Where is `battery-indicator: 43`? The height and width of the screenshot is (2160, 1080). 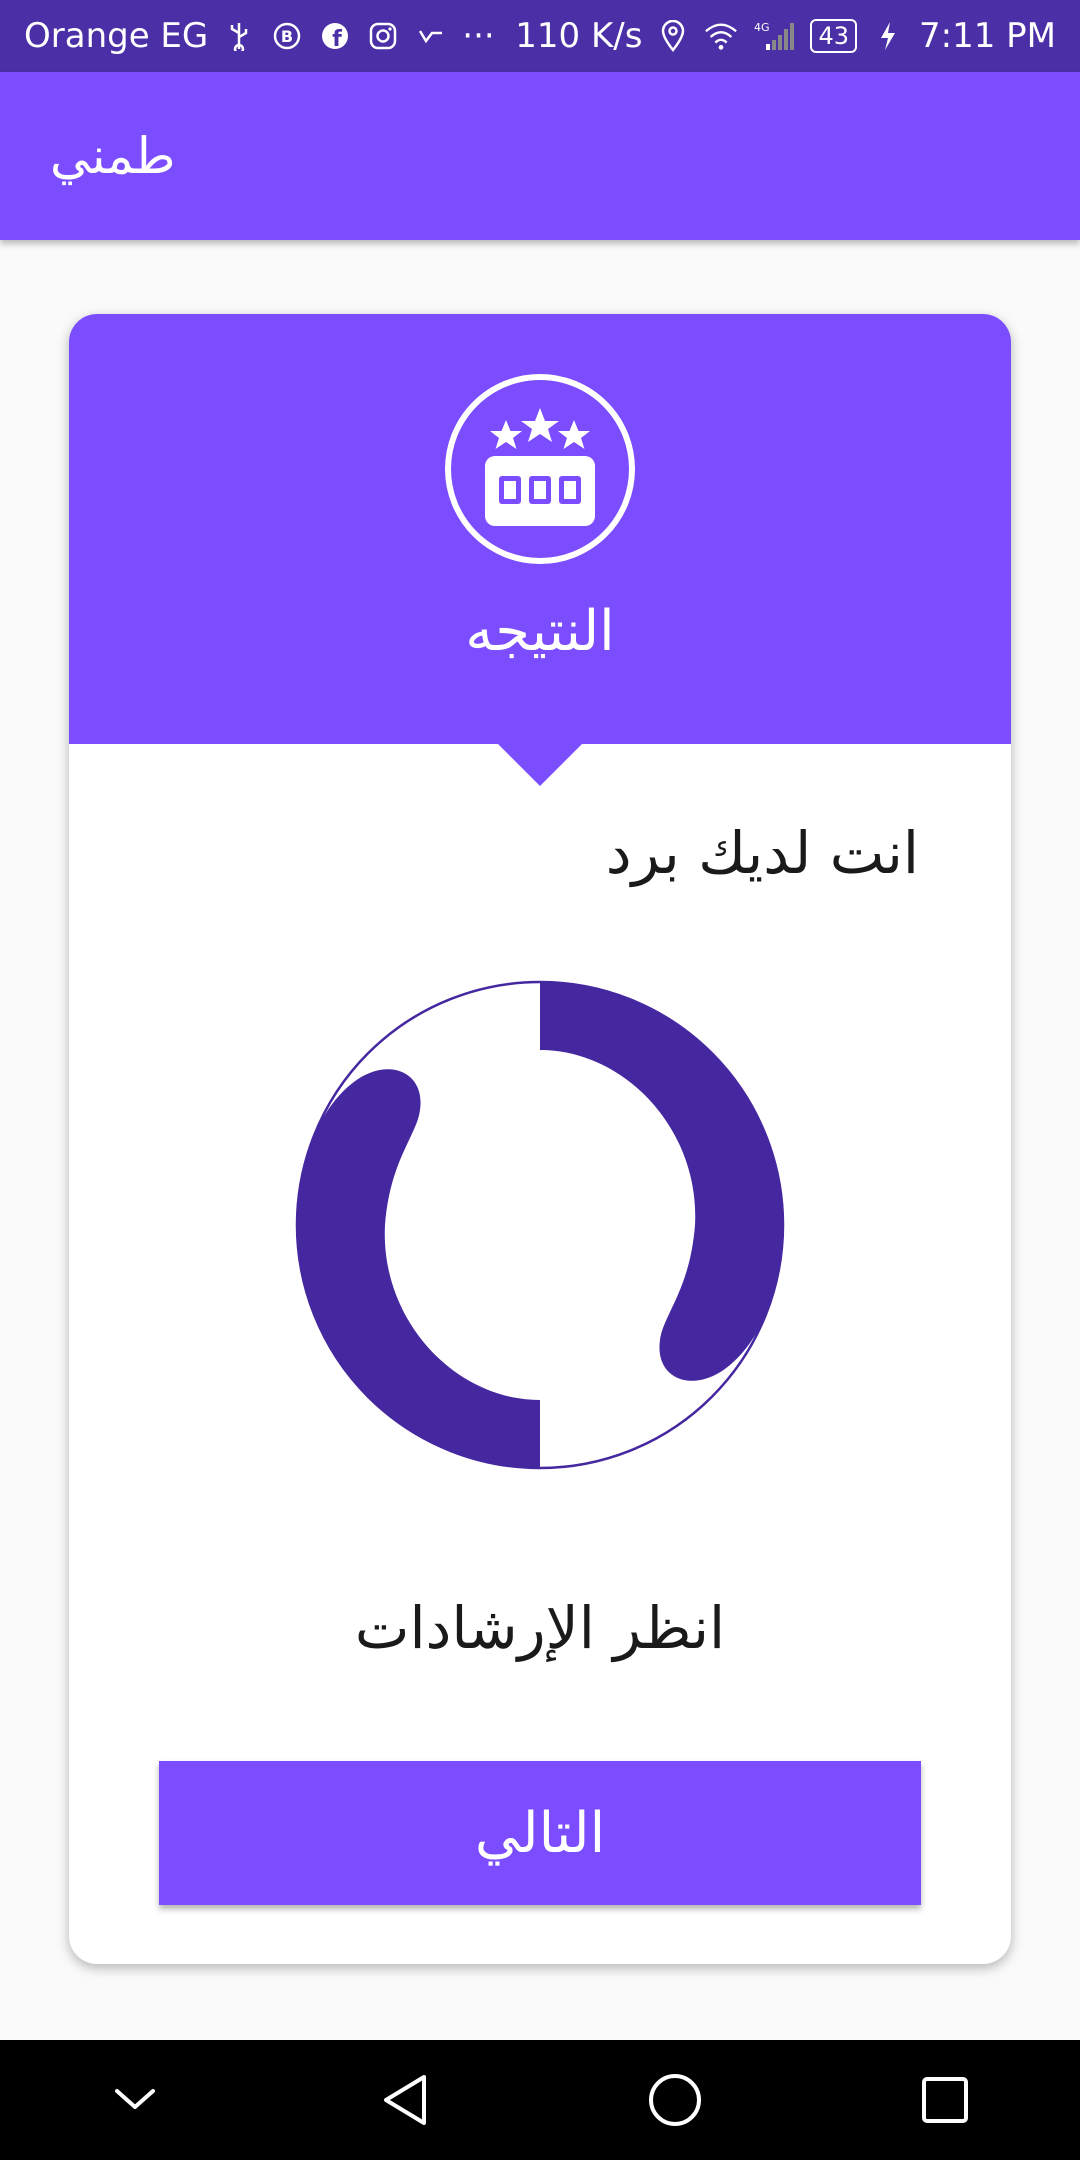 battery-indicator: 43 is located at coordinates (833, 36).